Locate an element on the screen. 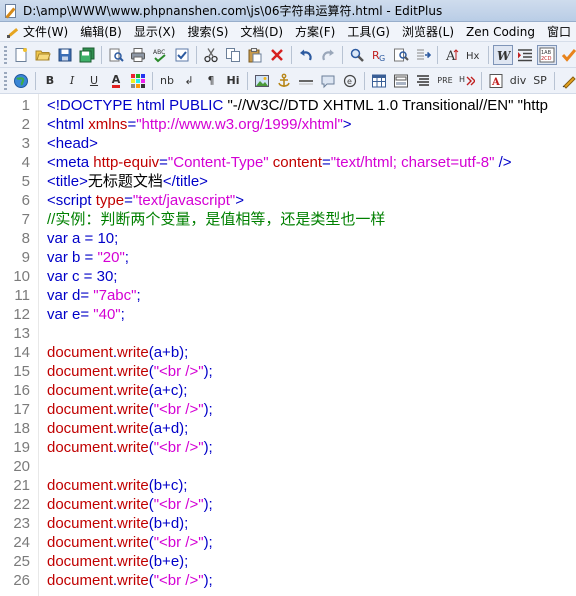  code-line: 20 is located at coordinates (288, 466).